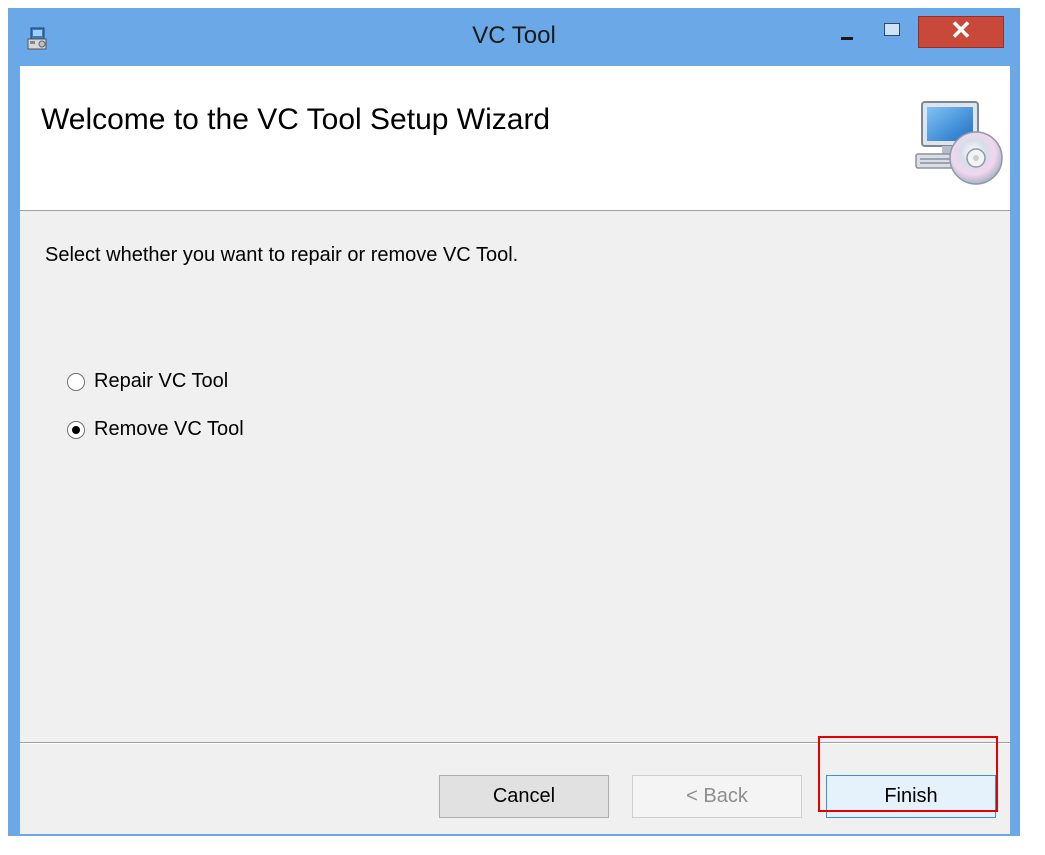  What do you see at coordinates (959, 143) in the screenshot?
I see `computer-cd-icon` at bounding box center [959, 143].